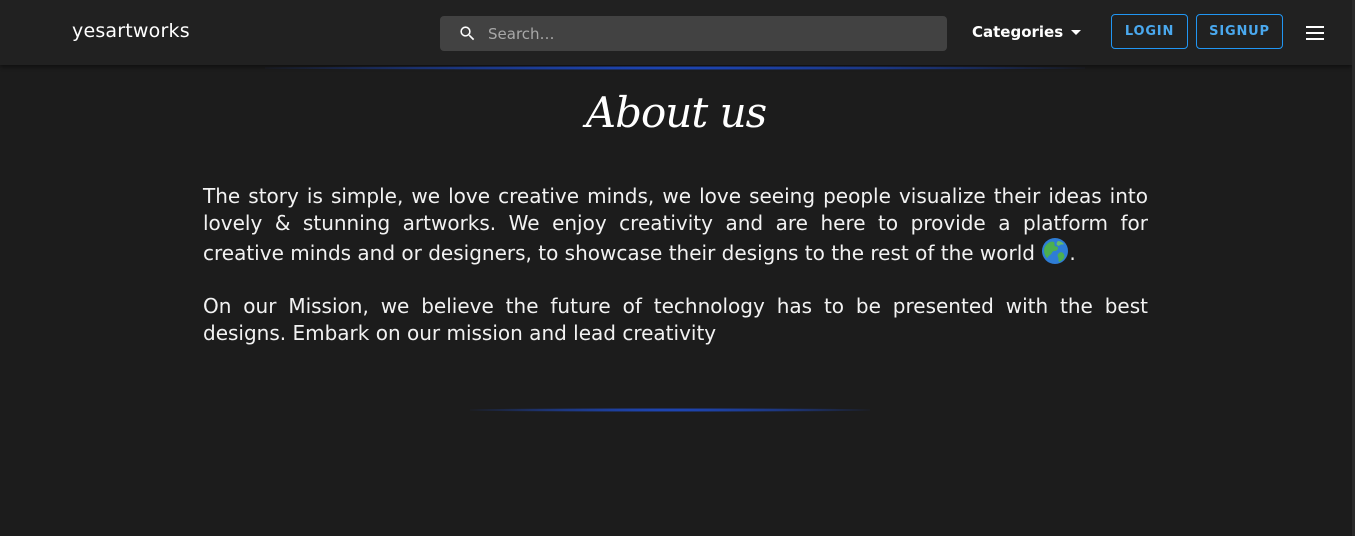 Image resolution: width=1355 pixels, height=536 pixels. Describe the element at coordinates (131, 31) in the screenshot. I see `brand-logo: yesartworks` at that location.